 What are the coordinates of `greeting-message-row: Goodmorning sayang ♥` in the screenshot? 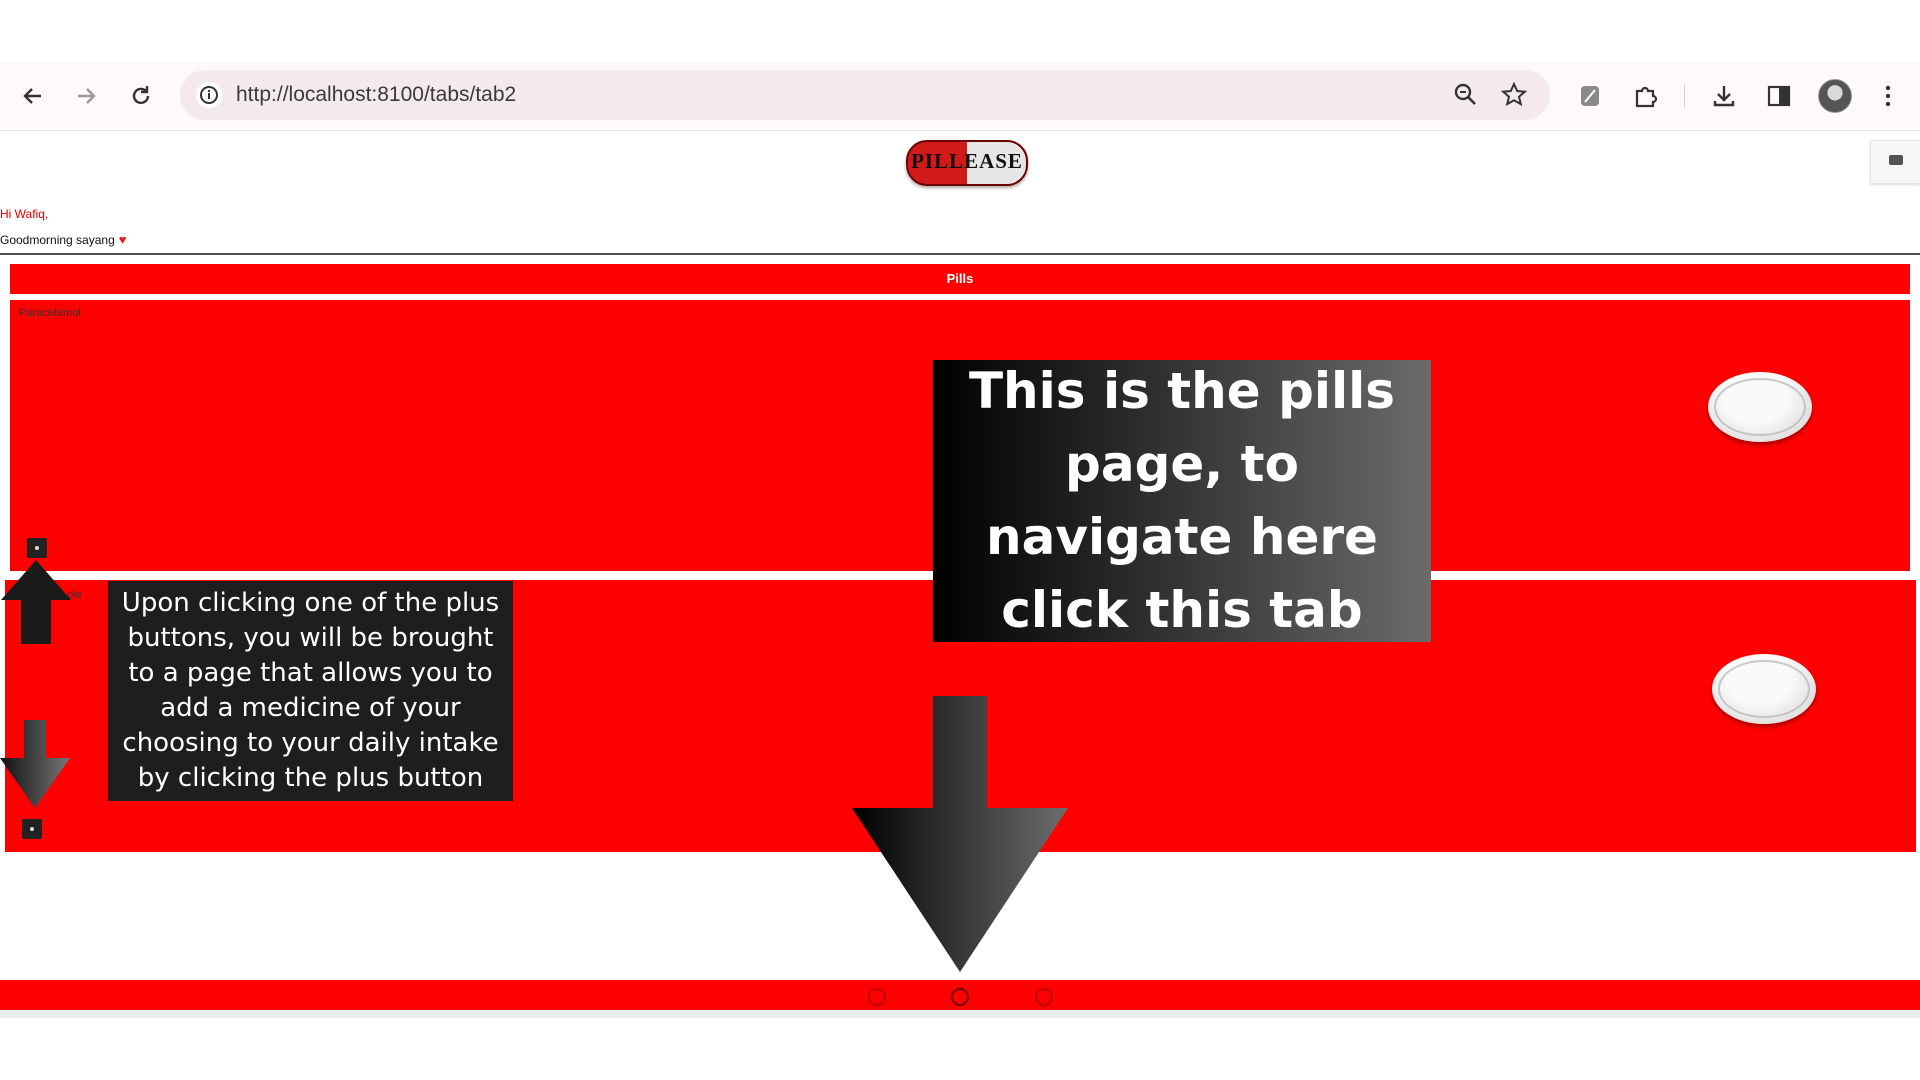 It's located at (63, 239).